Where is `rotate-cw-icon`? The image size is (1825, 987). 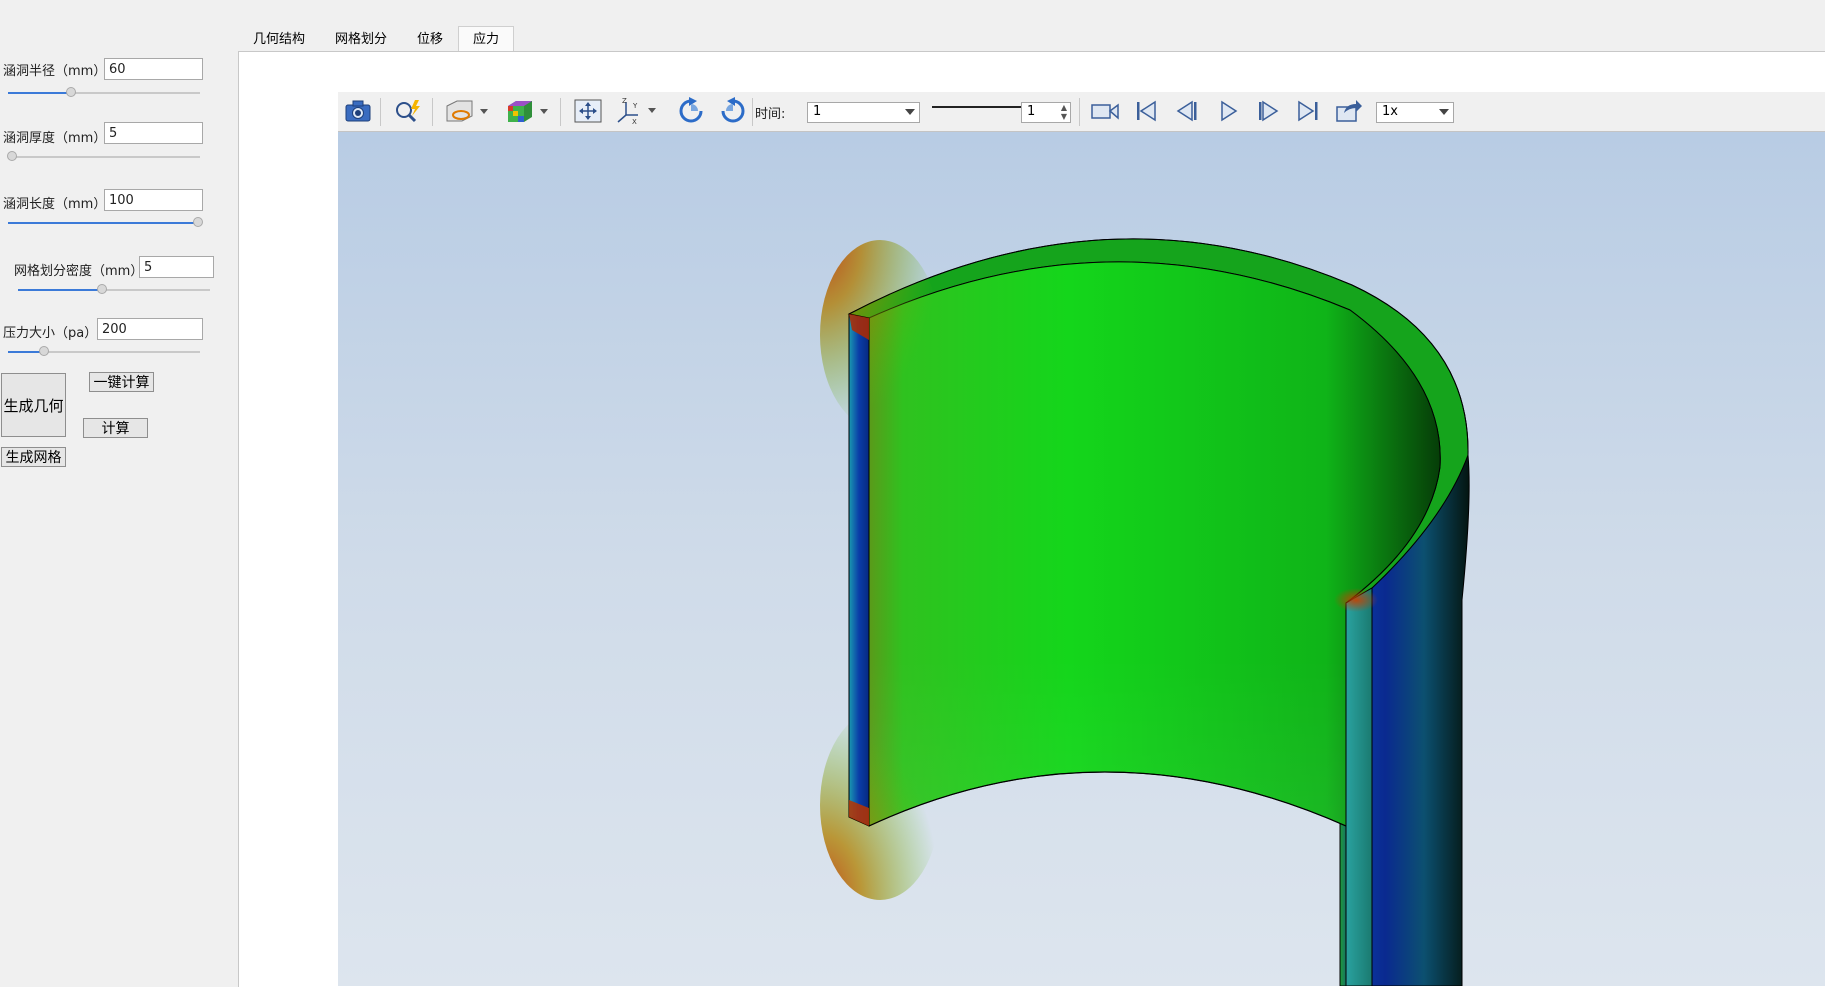
rotate-cw-icon is located at coordinates (692, 110).